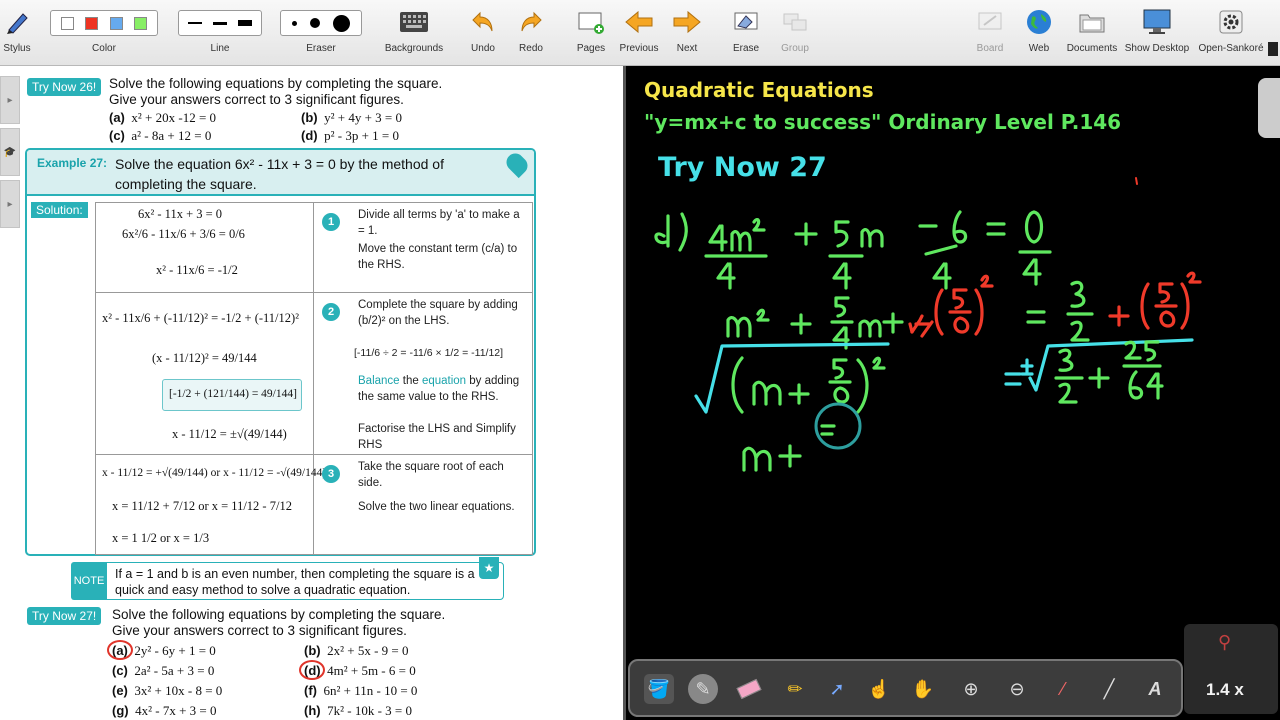  Describe the element at coordinates (1231, 22) in the screenshot. I see `gear-icon` at that location.